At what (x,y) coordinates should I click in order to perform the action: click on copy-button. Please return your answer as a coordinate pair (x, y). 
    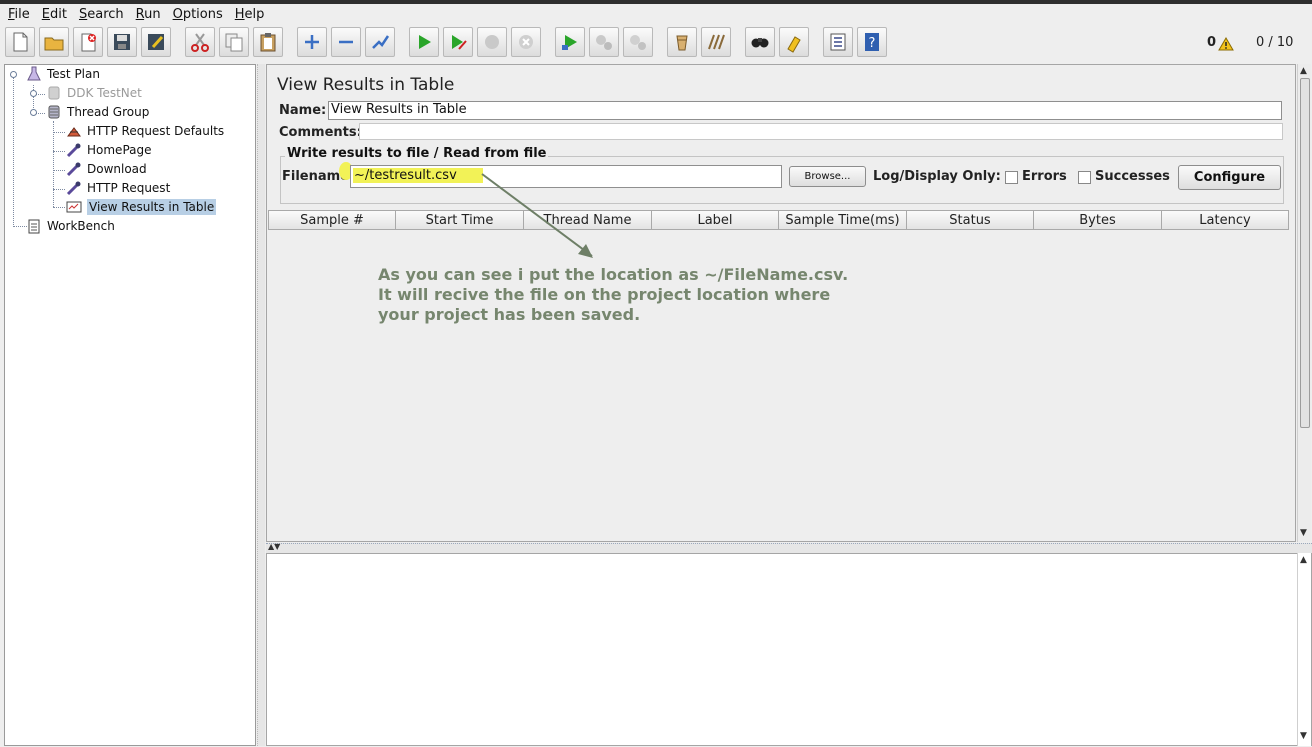
    Looking at the image, I should click on (234, 42).